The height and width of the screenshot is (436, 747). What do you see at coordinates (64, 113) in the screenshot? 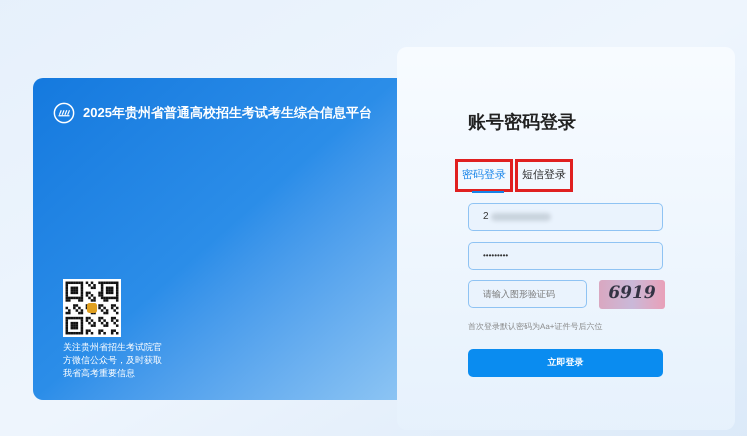
I see `logo-icon` at bounding box center [64, 113].